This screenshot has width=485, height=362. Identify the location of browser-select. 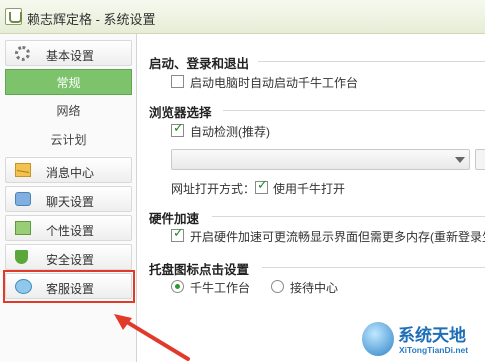
(320, 159).